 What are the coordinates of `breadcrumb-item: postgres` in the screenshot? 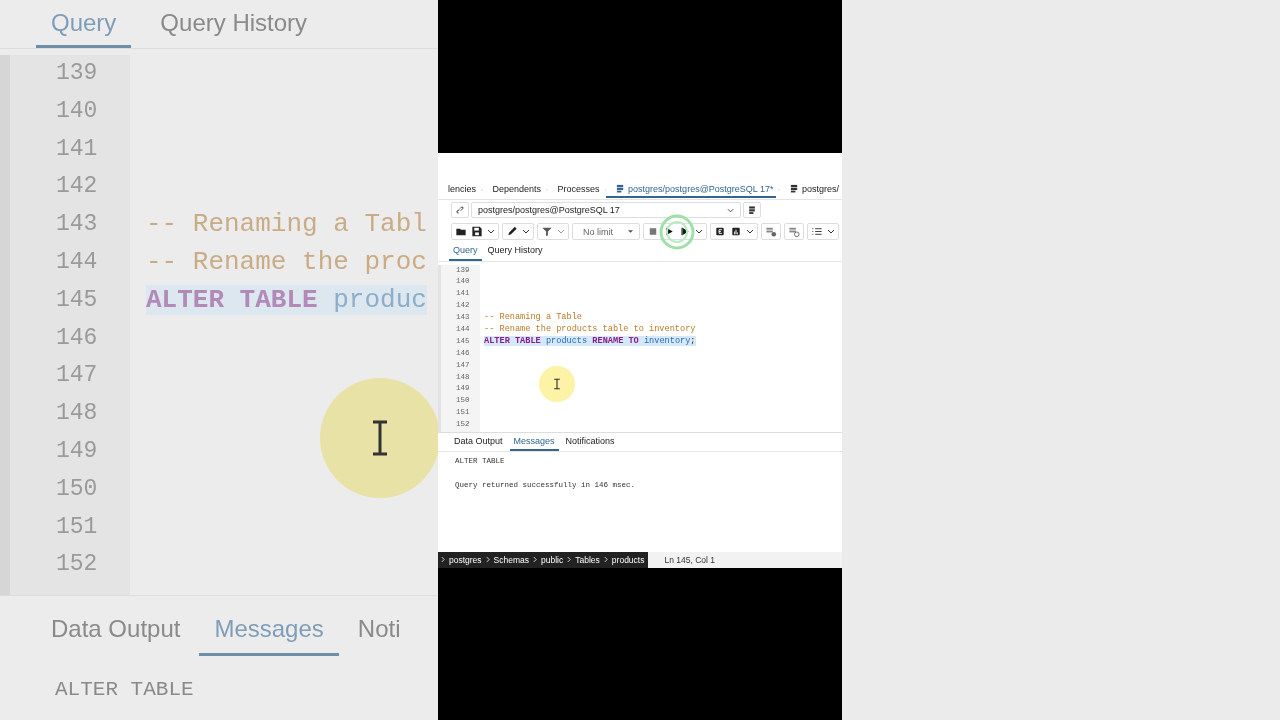 It's located at (465, 559).